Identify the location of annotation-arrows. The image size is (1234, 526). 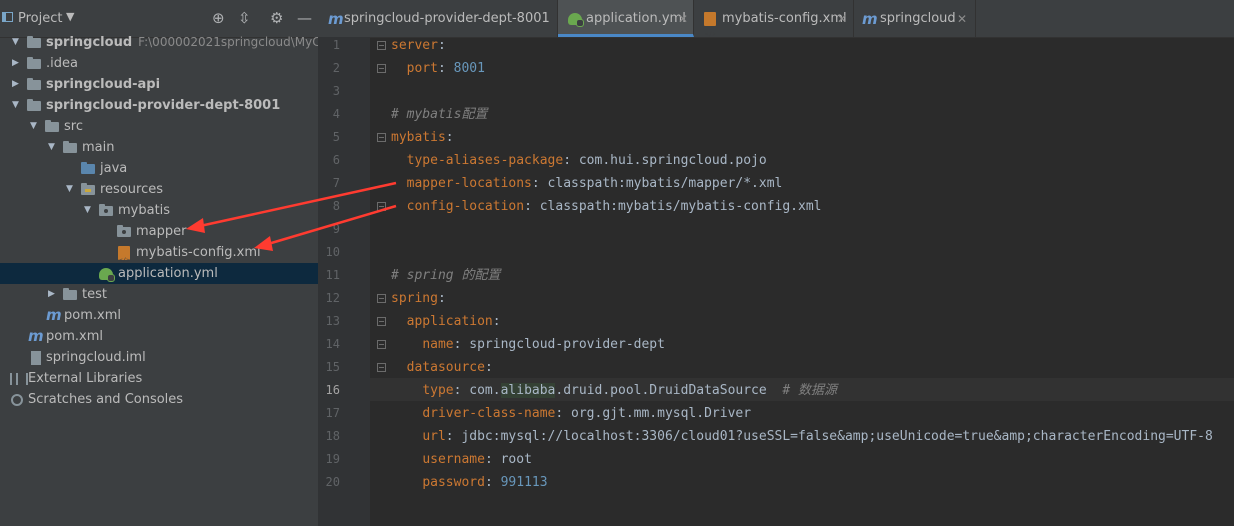
(291, 216).